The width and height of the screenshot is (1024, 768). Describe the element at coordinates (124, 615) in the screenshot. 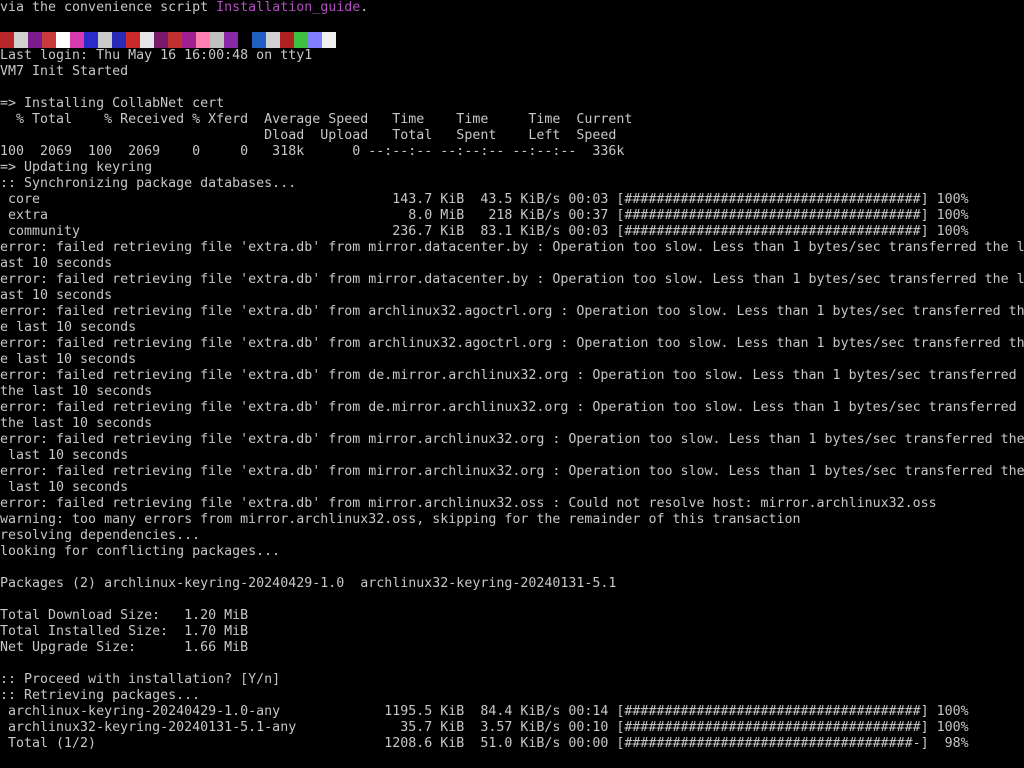

I see `terminal-line: Total Download Size: 1.20 MiB` at that location.